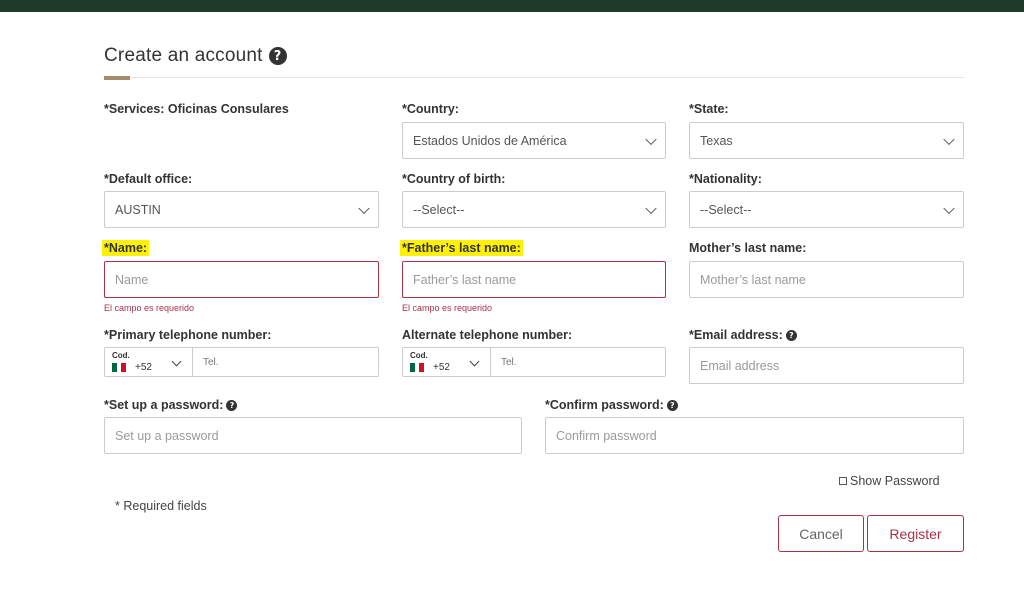  What do you see at coordinates (826, 209) in the screenshot?
I see `nationality-select: --Select--` at bounding box center [826, 209].